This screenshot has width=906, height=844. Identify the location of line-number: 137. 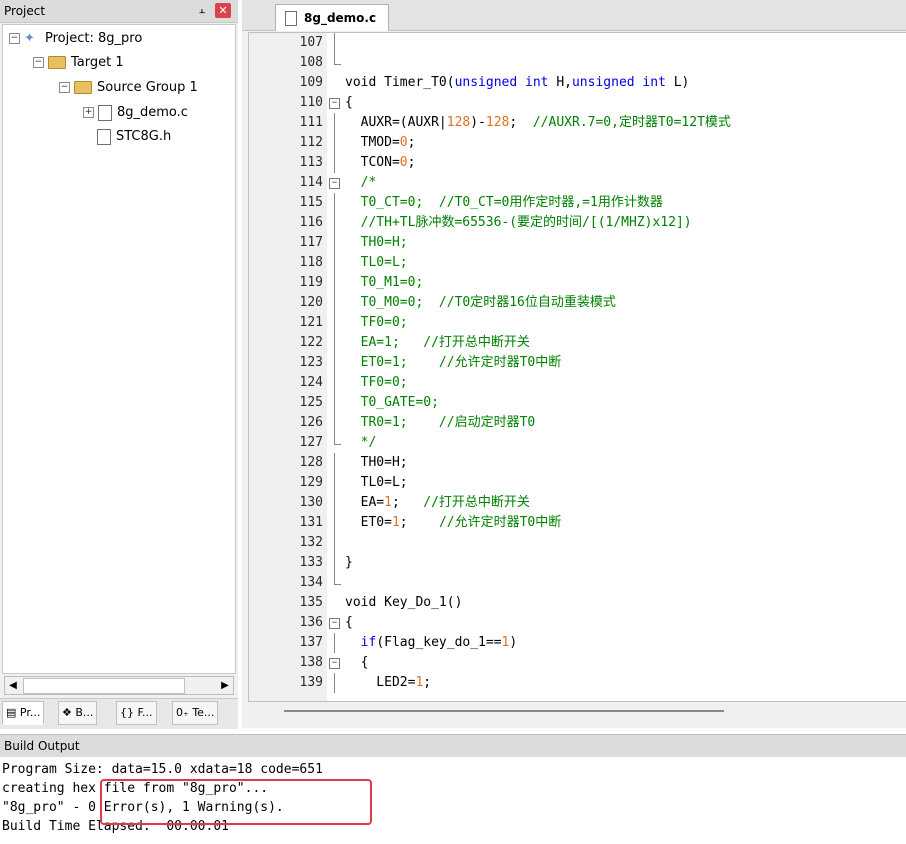
(311, 642).